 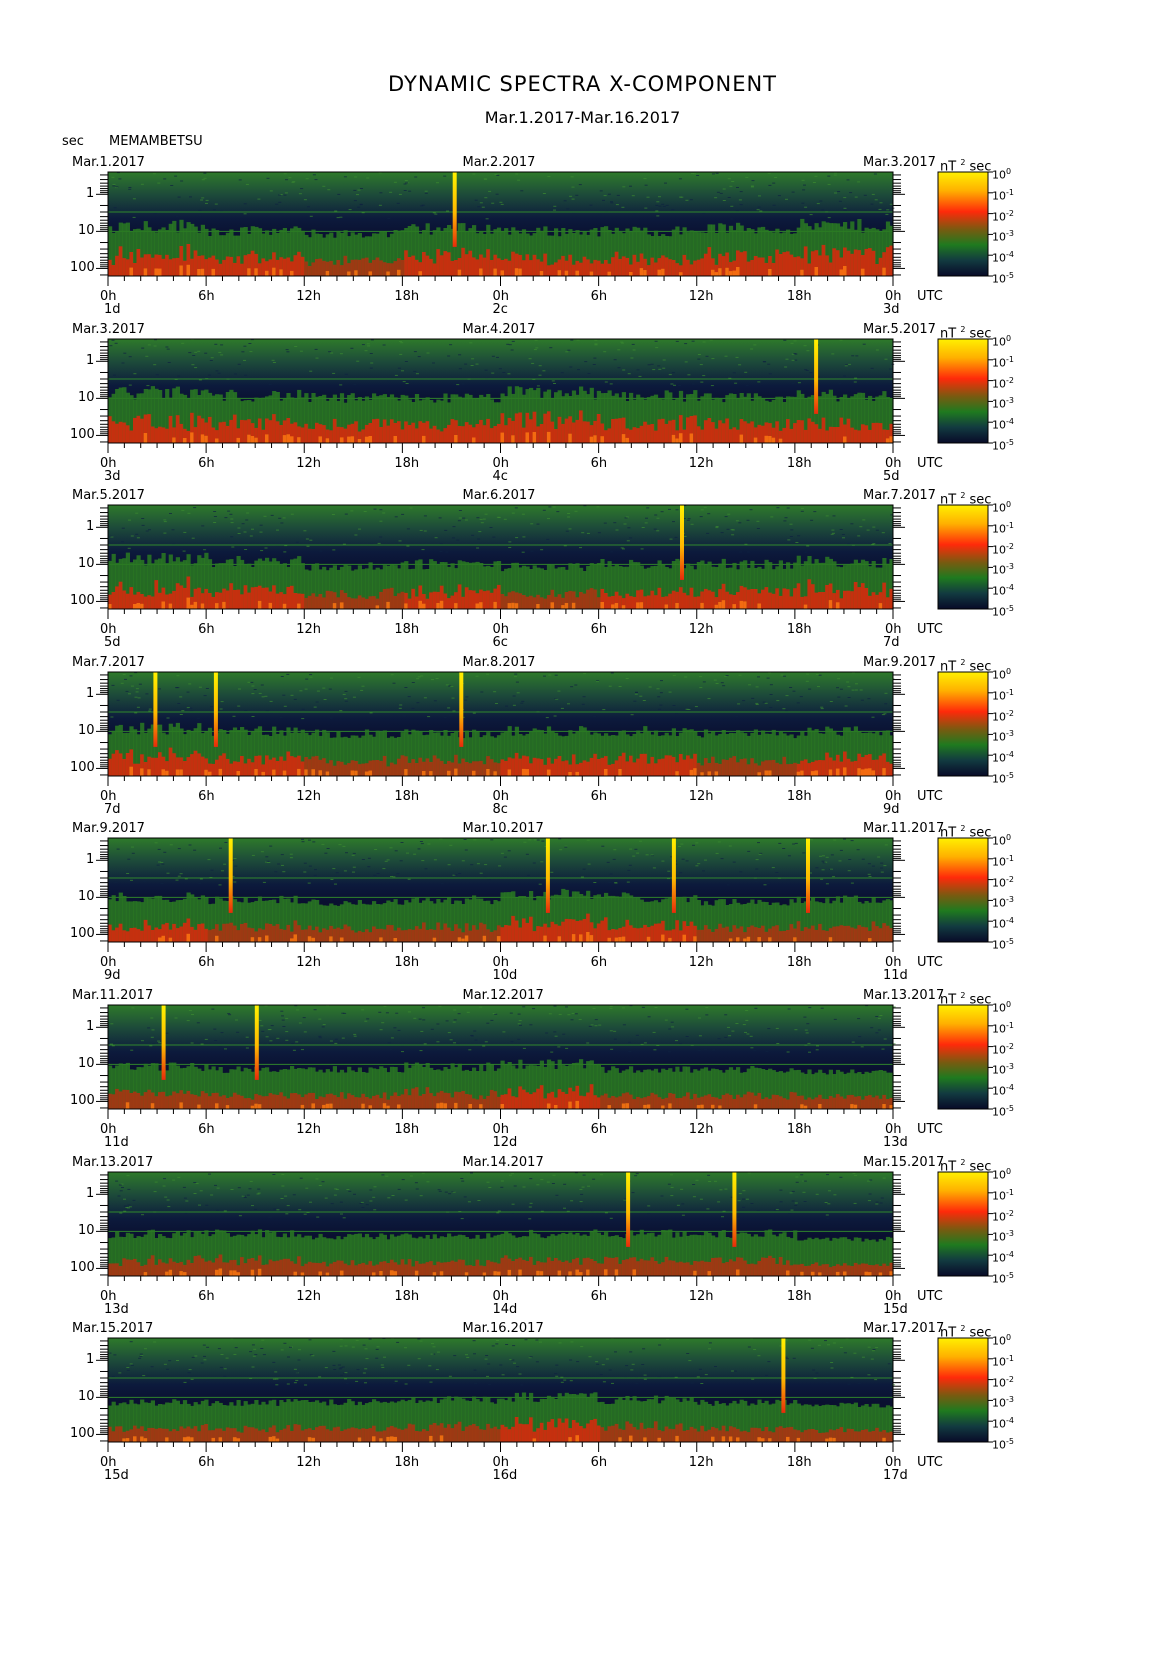 I want to click on date-label-mid: Mar.10.2017, so click(x=503, y=828).